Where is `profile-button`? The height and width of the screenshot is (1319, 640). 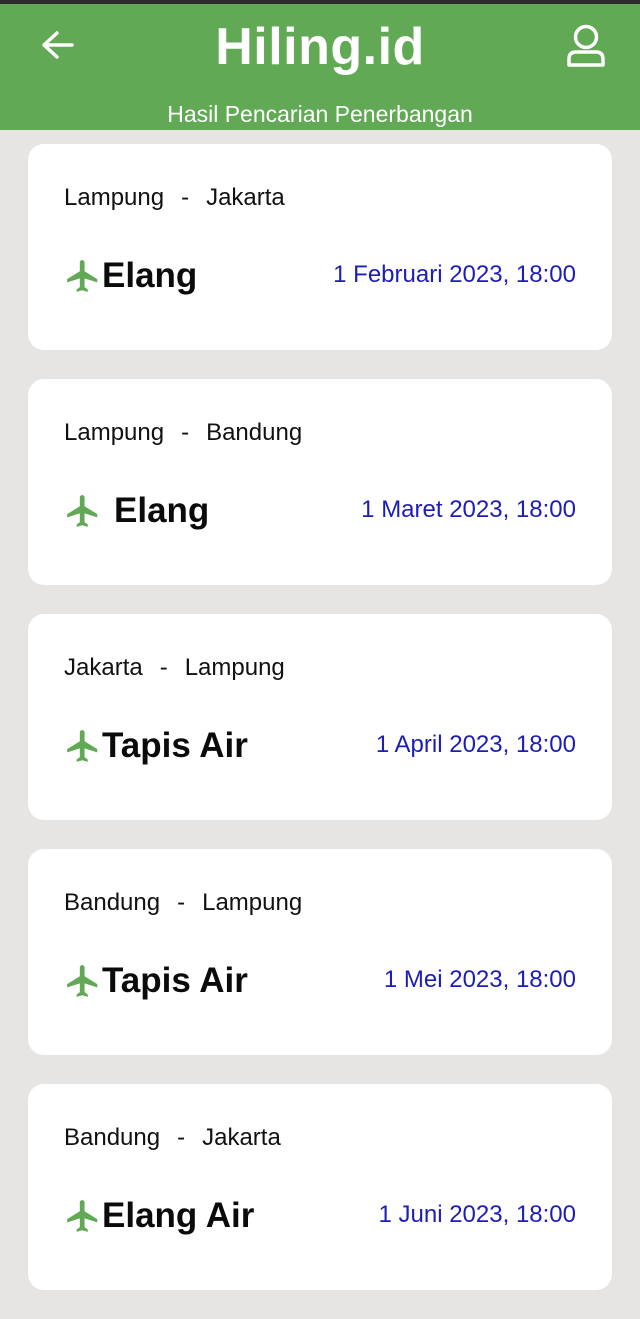
profile-button is located at coordinates (586, 46).